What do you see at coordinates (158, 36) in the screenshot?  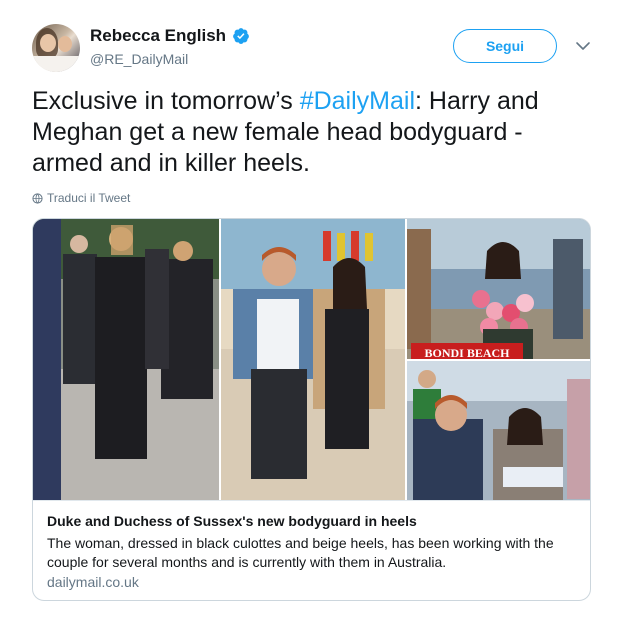 I see `display-name: Rebecca English` at bounding box center [158, 36].